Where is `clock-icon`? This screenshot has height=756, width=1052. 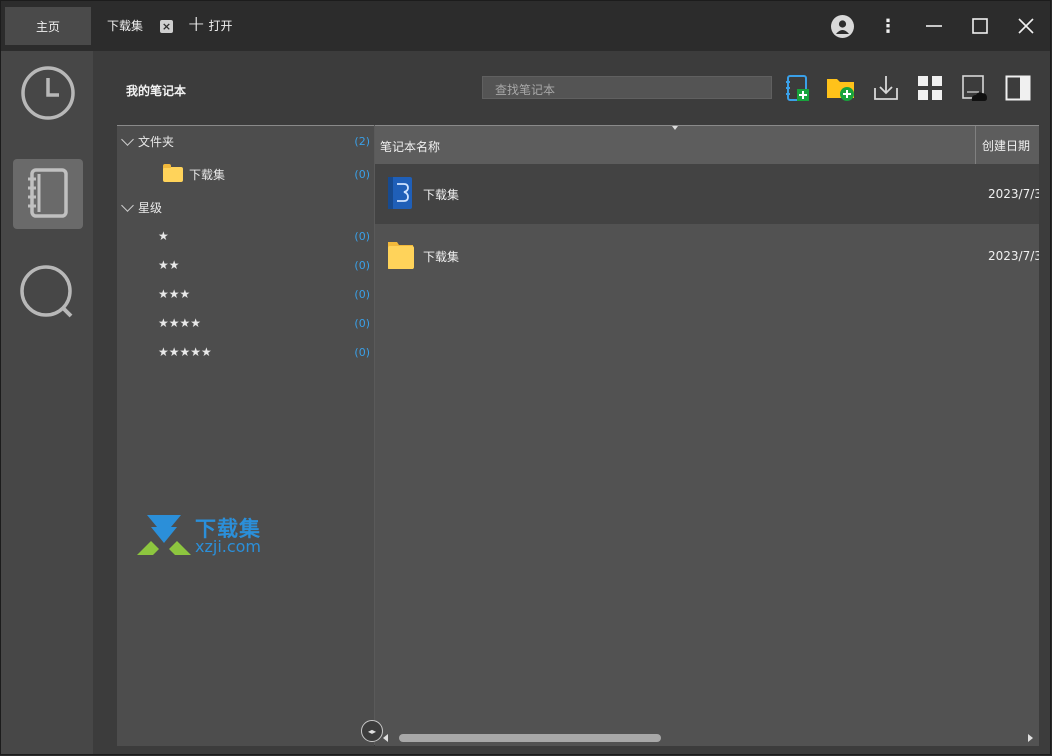
clock-icon is located at coordinates (48, 94).